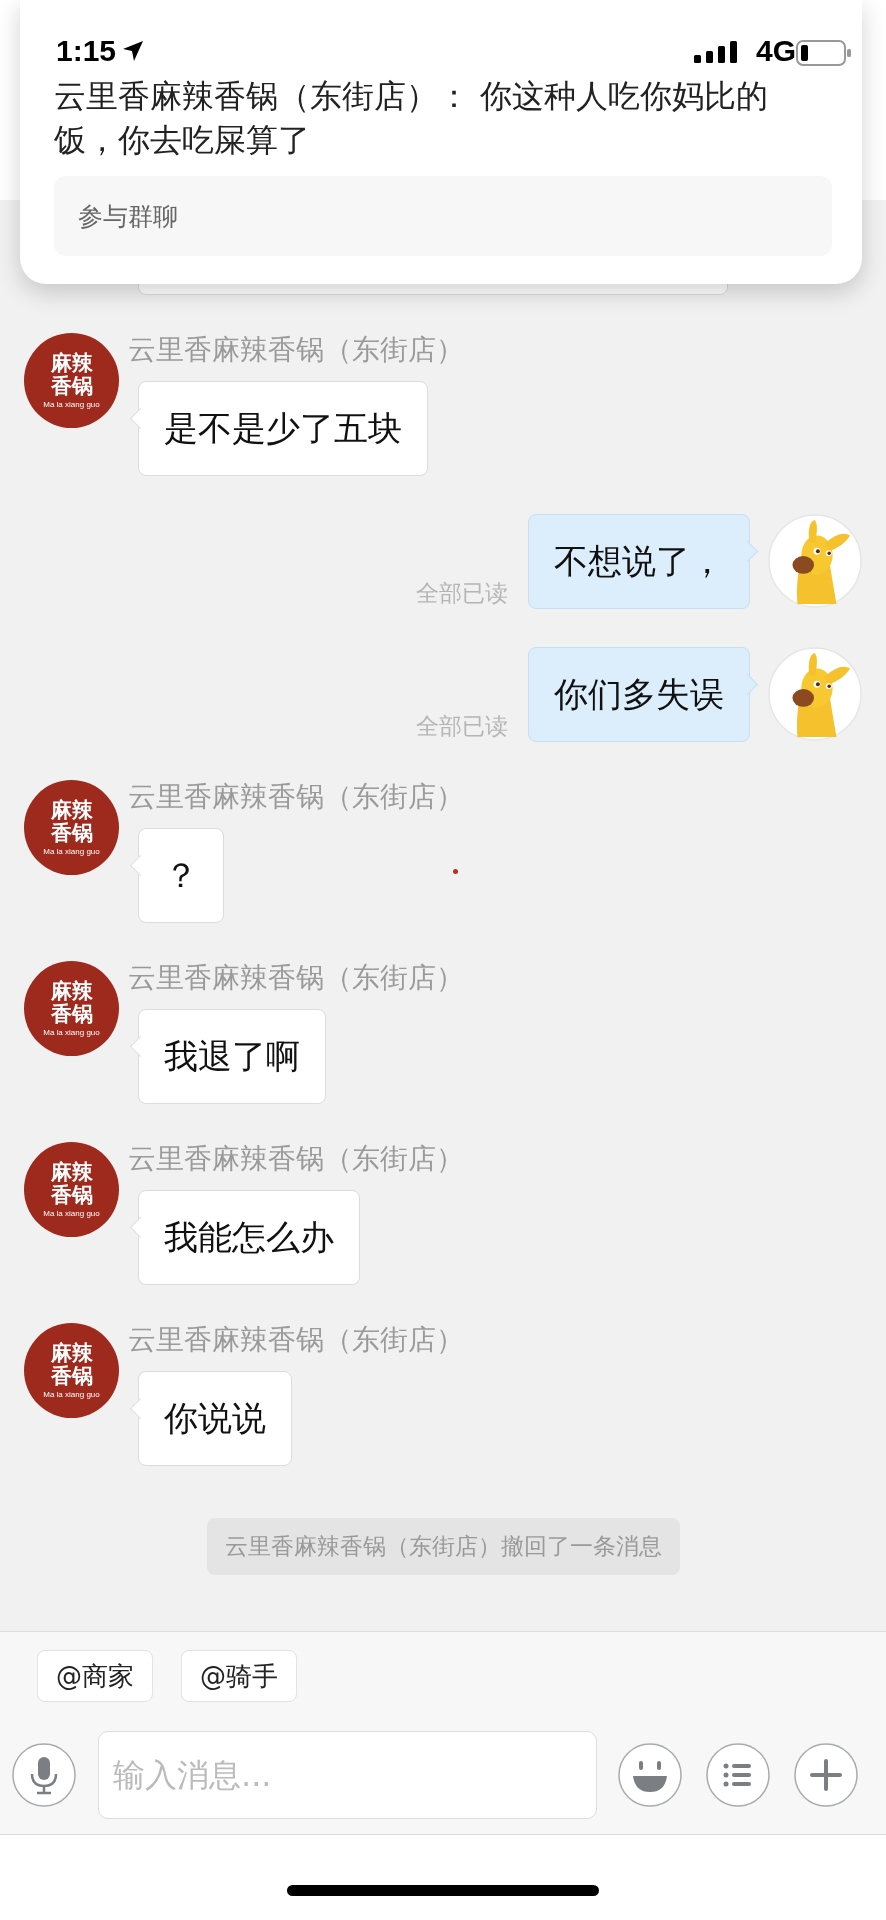 The width and height of the screenshot is (886, 1920). I want to click on mention-button: @骑手, so click(239, 1676).